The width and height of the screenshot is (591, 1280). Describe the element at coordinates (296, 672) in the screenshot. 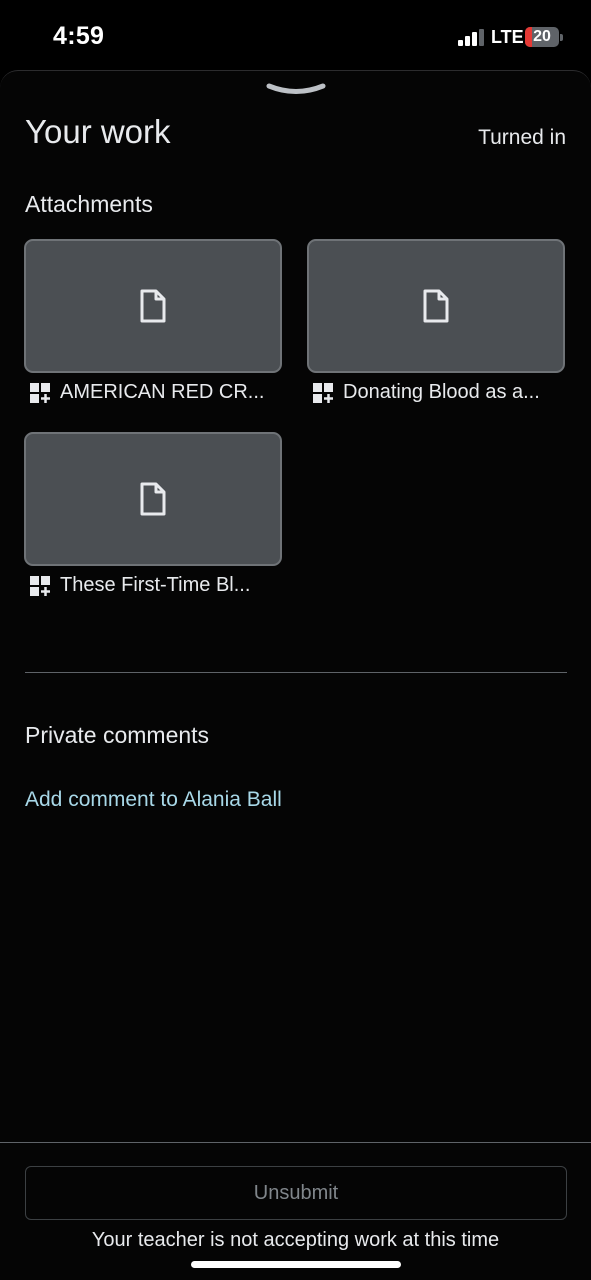

I see `section-divider` at that location.